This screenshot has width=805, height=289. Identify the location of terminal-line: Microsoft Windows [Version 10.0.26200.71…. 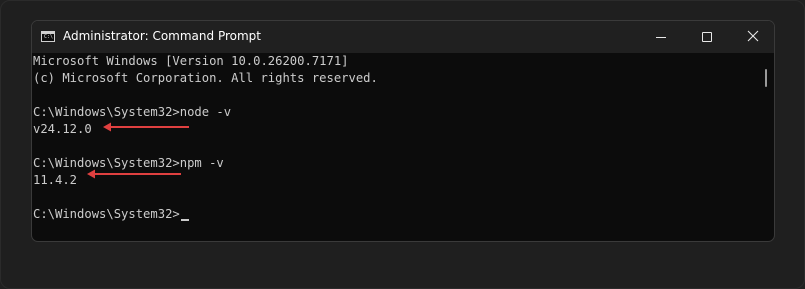
(191, 61).